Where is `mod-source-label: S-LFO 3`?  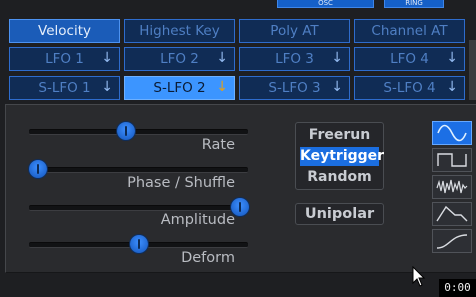
mod-source-label: S-LFO 3 is located at coordinates (294, 88).